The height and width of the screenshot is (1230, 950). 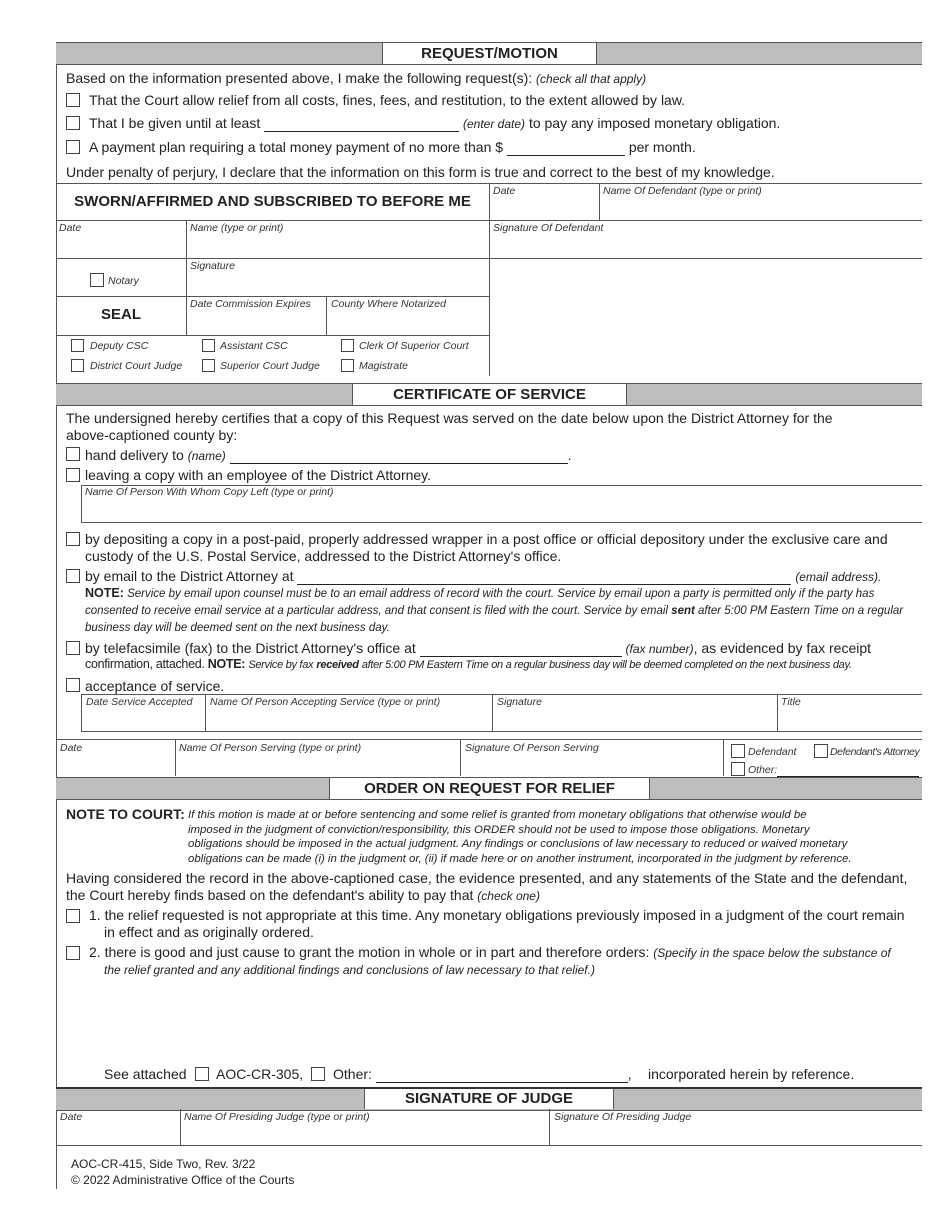 I want to click on checkbox-clerk-superior-court, so click(x=347, y=345).